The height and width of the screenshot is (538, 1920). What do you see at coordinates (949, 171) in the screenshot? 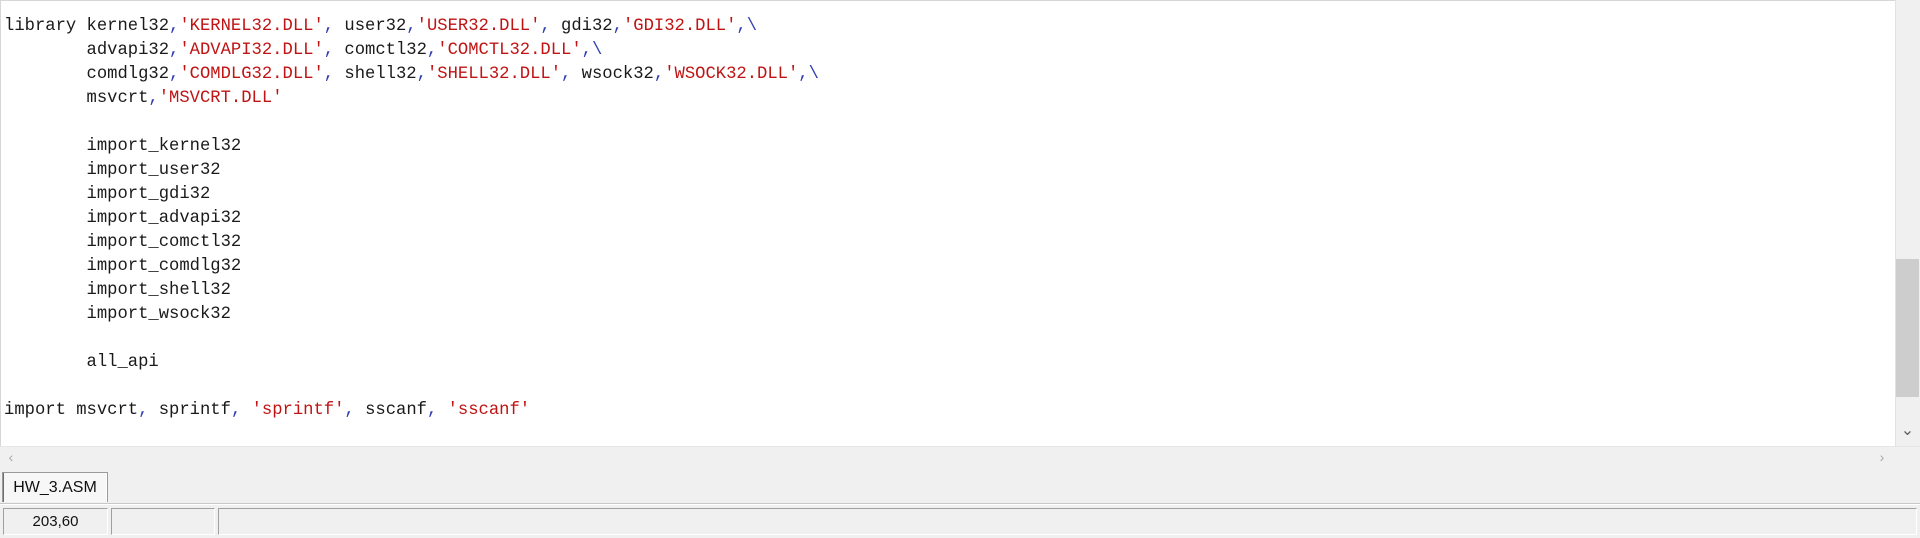
I see `code-line: import_user32` at bounding box center [949, 171].